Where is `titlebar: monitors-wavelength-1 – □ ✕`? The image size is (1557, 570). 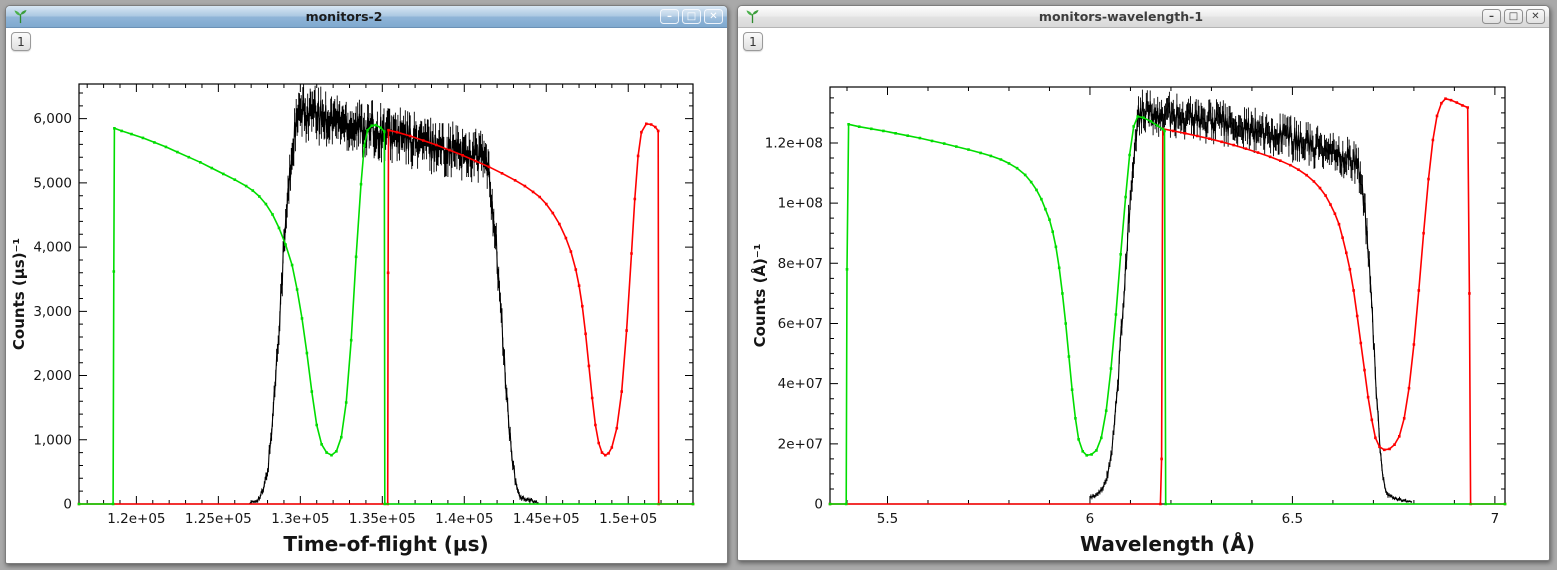 titlebar: monitors-wavelength-1 – □ ✕ is located at coordinates (1143, 17).